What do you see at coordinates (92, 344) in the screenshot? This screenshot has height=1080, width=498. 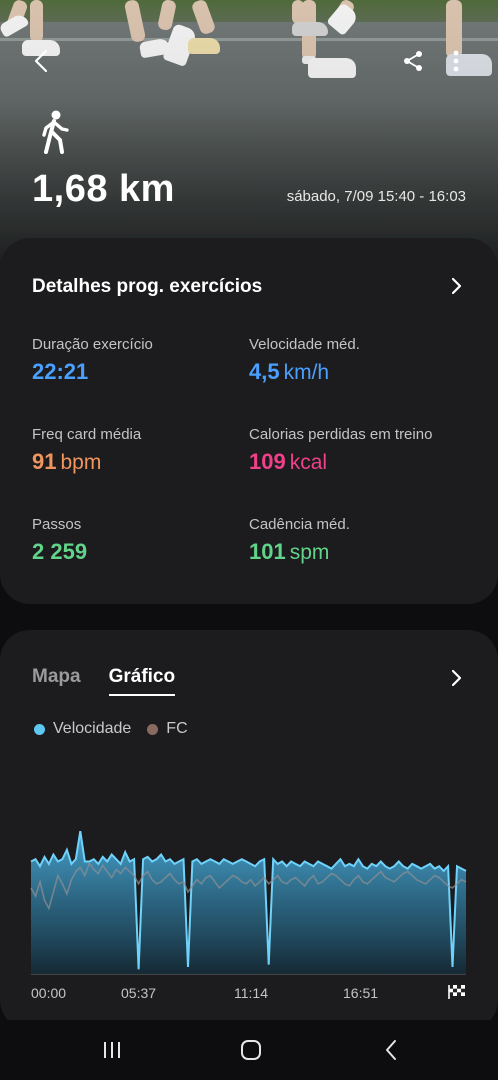 I see `stat-label: Duração exercício` at bounding box center [92, 344].